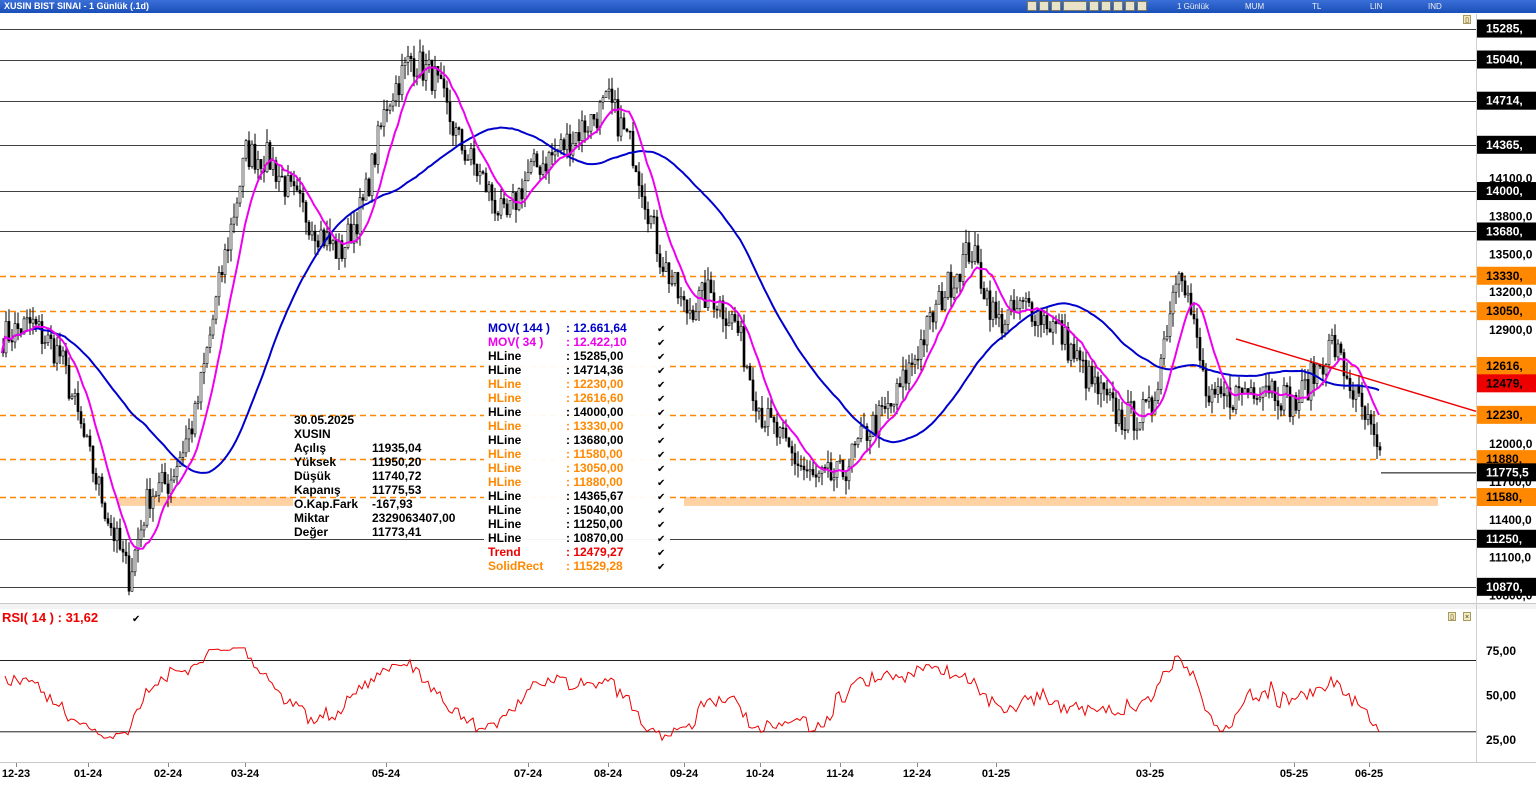  What do you see at coordinates (1504, 145) in the screenshot?
I see `price-tag-label: 14365,` at bounding box center [1504, 145].